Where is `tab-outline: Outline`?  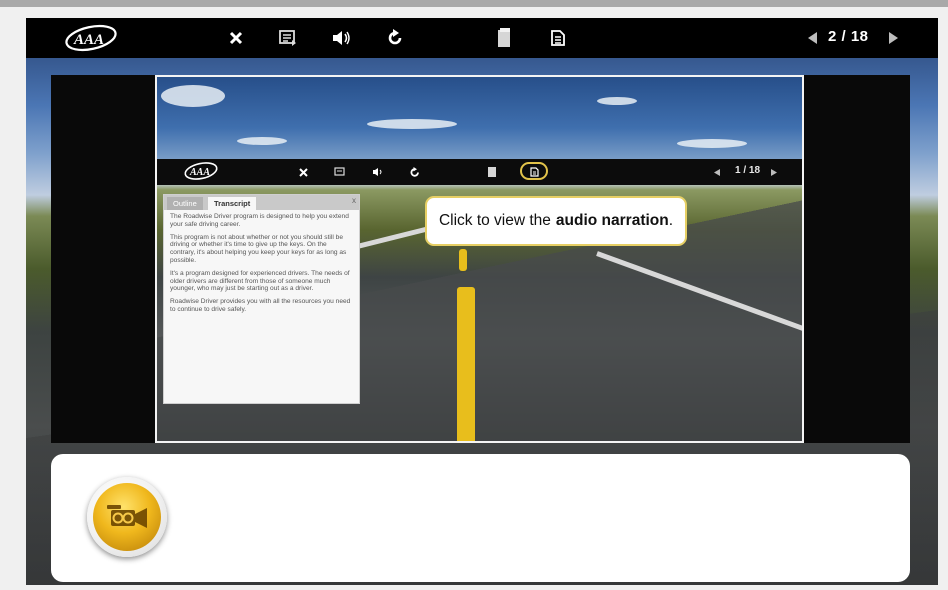
tab-outline: Outline is located at coordinates (185, 203).